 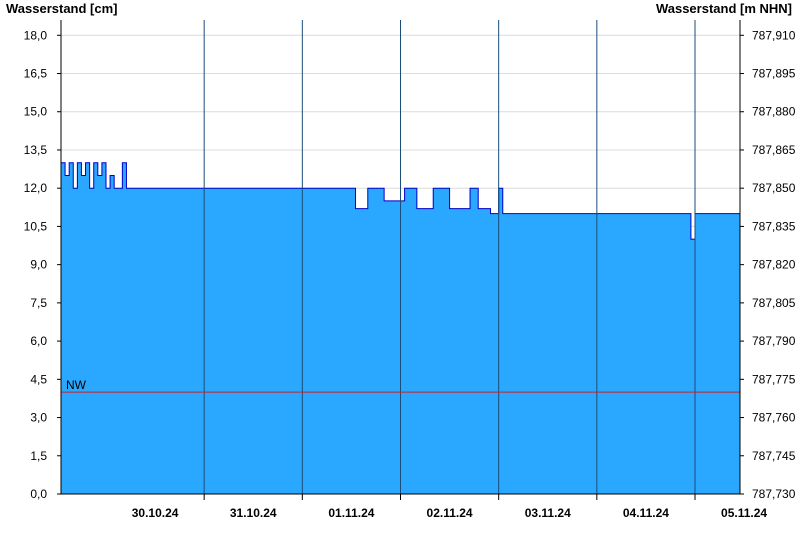 What do you see at coordinates (450, 513) in the screenshot?
I see `x-tick-label: 02.11.24` at bounding box center [450, 513].